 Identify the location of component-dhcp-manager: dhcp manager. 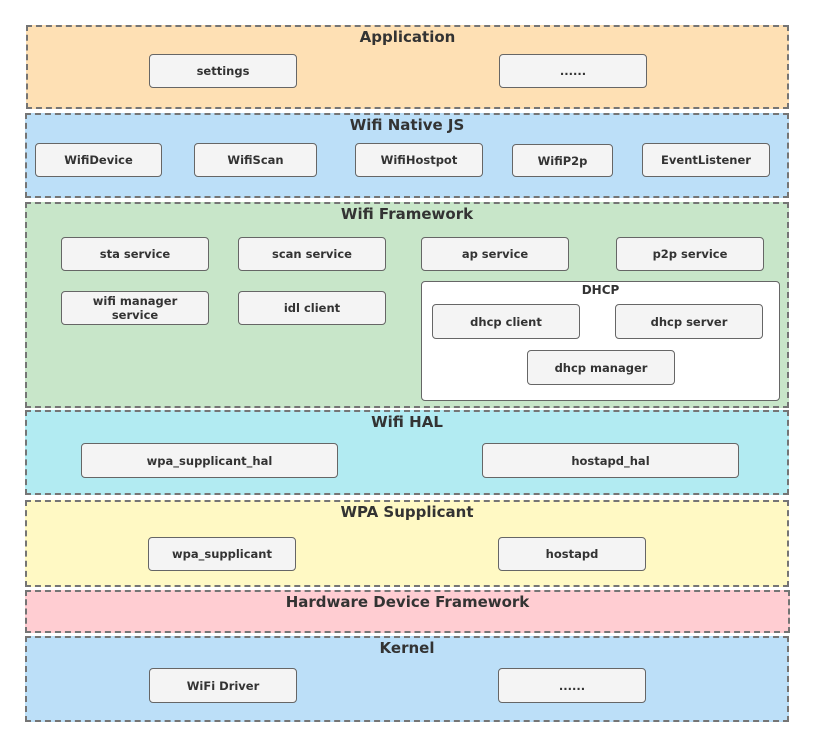
(601, 367).